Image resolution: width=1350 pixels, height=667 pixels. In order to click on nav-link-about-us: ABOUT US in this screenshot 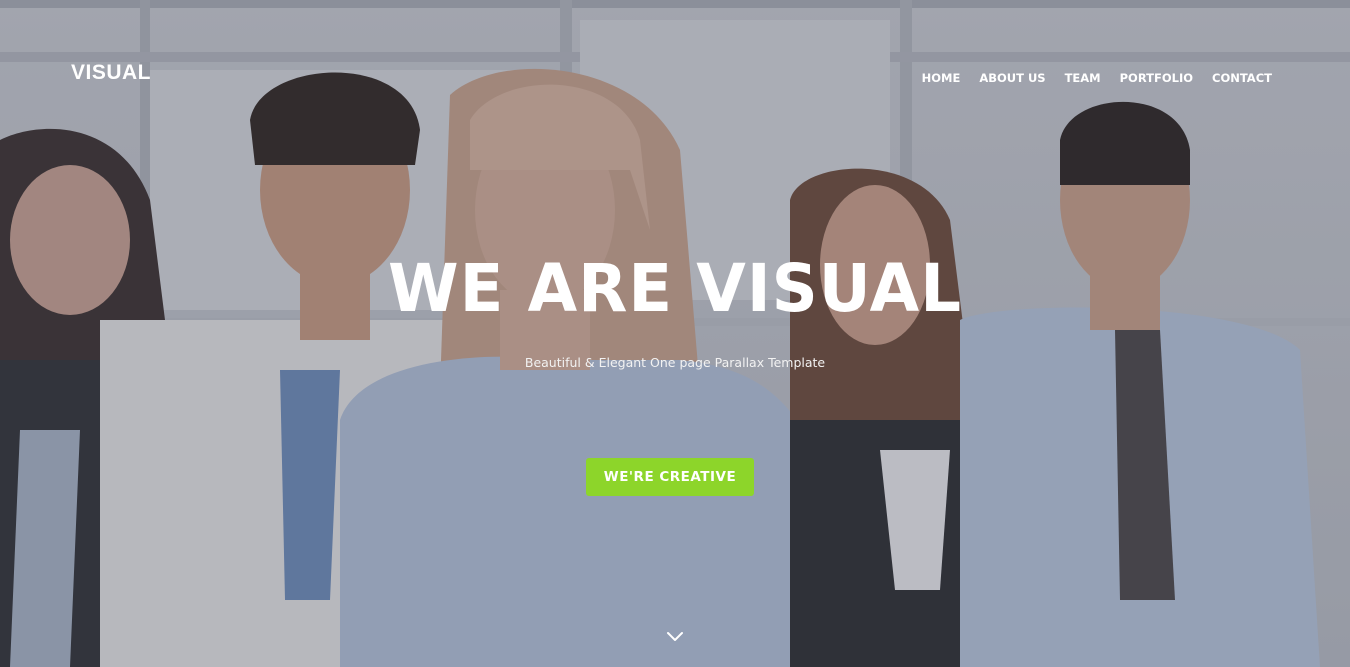, I will do `click(1012, 78)`.